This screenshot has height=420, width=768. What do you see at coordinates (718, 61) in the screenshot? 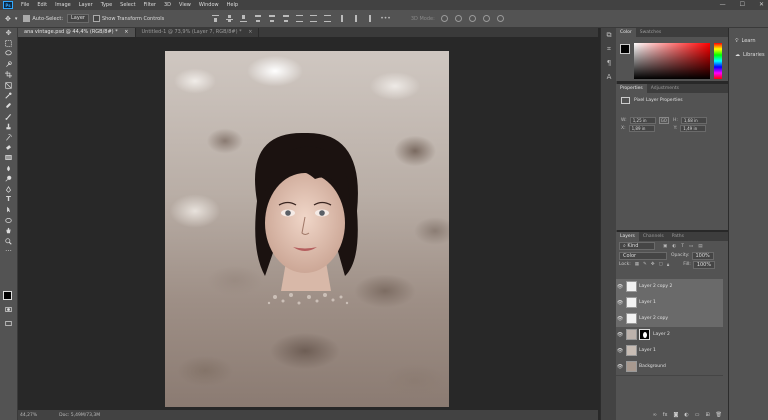
I see `hue-slider` at bounding box center [718, 61].